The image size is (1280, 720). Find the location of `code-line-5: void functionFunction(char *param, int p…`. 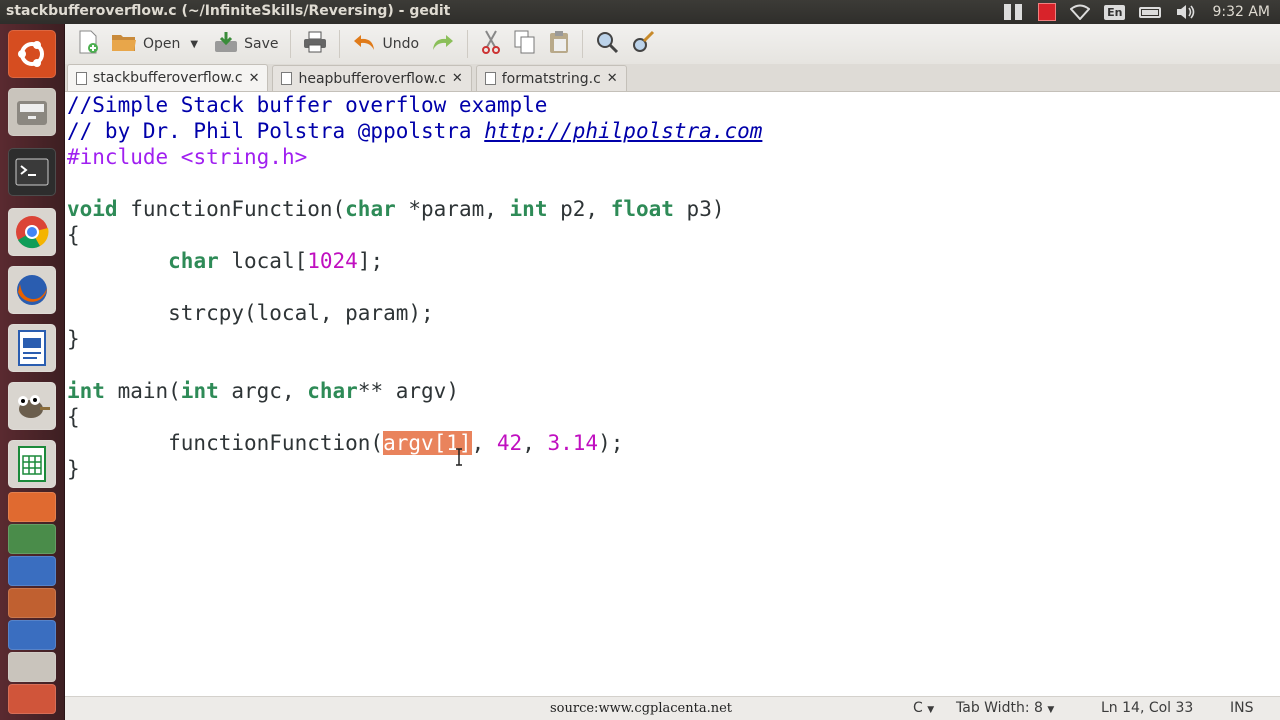

code-line-5: void functionFunction(char *param, int p… is located at coordinates (396, 209).